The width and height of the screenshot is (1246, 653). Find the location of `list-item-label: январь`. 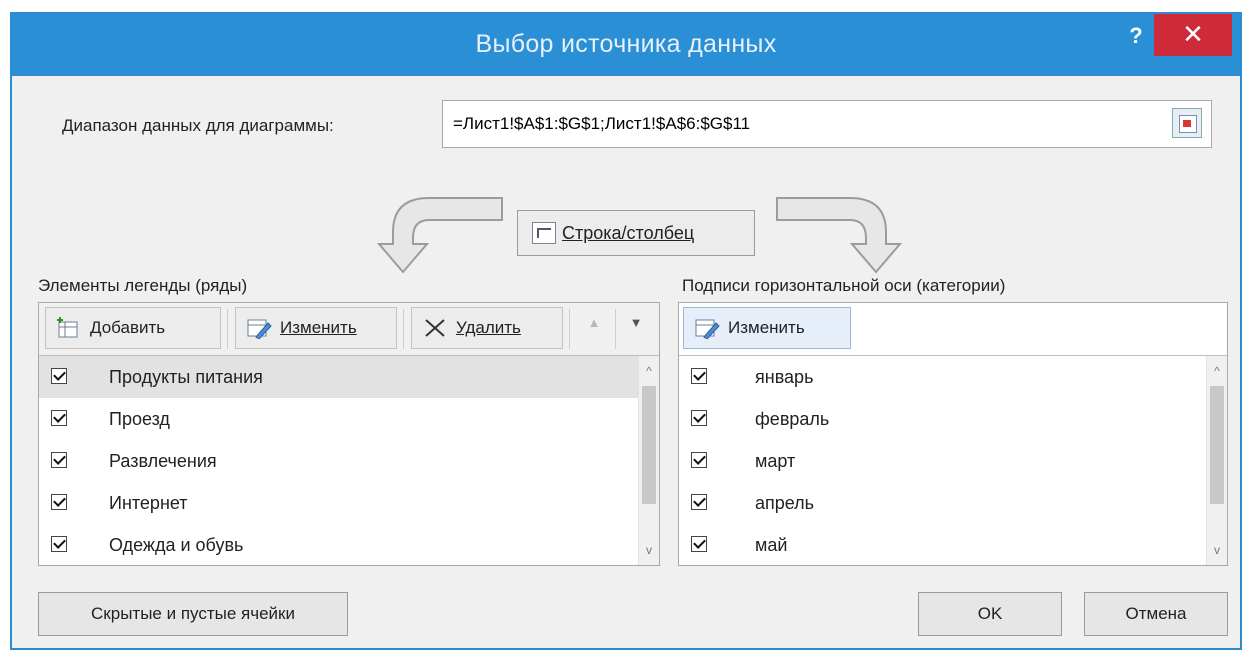

list-item-label: январь is located at coordinates (784, 376).